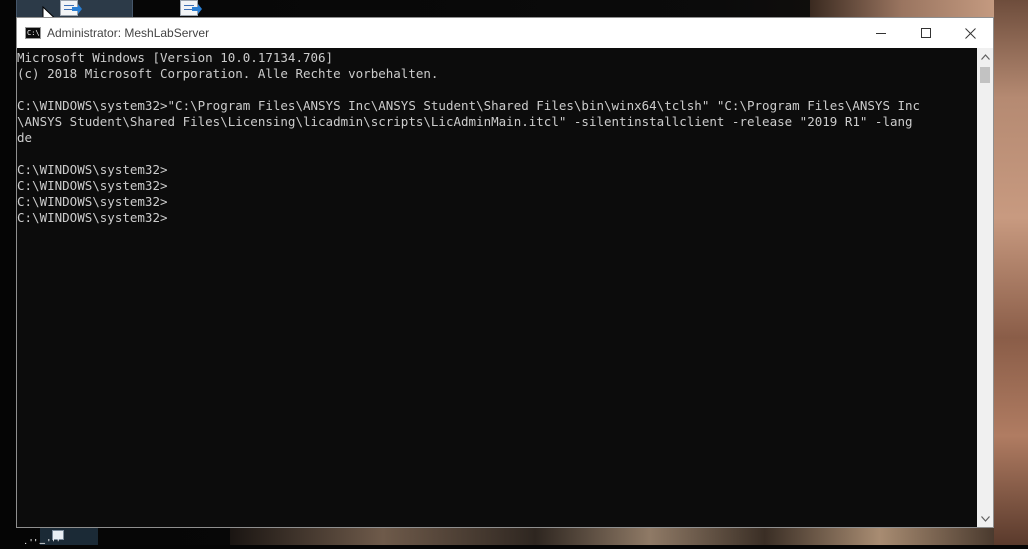 The width and height of the screenshot is (1028, 549). I want to click on window-title: Administrator: MeshLabServer, so click(128, 33).